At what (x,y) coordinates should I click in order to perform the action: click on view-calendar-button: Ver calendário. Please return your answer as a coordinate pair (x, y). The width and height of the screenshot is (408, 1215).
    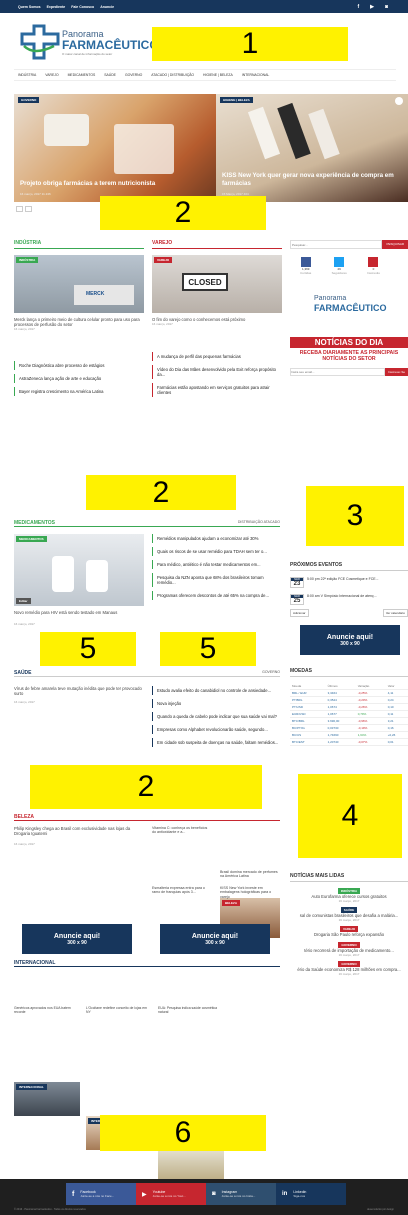
    Looking at the image, I should click on (395, 613).